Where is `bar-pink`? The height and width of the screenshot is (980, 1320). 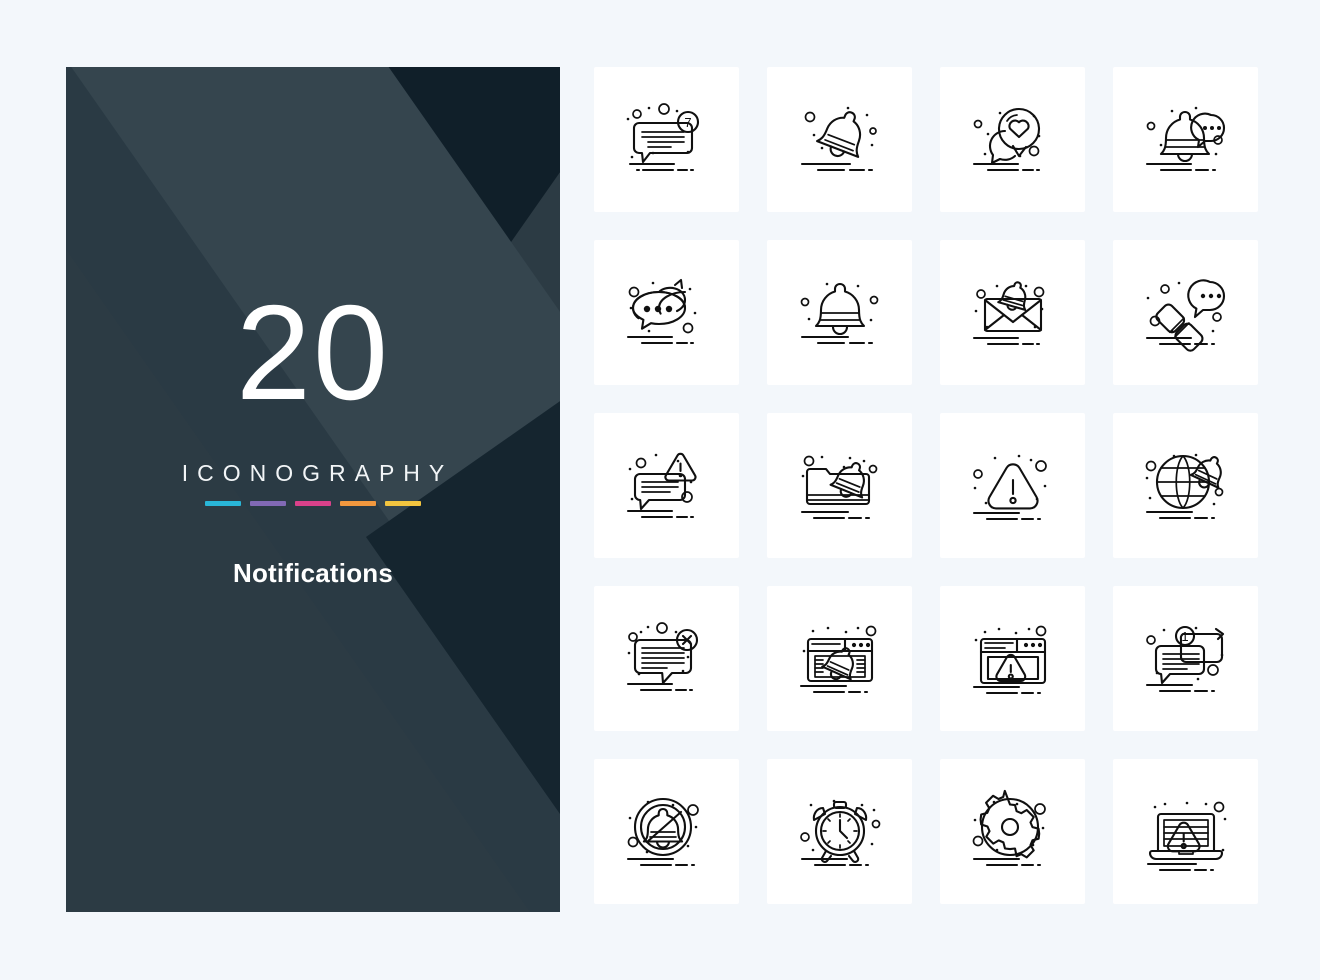
bar-pink is located at coordinates (313, 503).